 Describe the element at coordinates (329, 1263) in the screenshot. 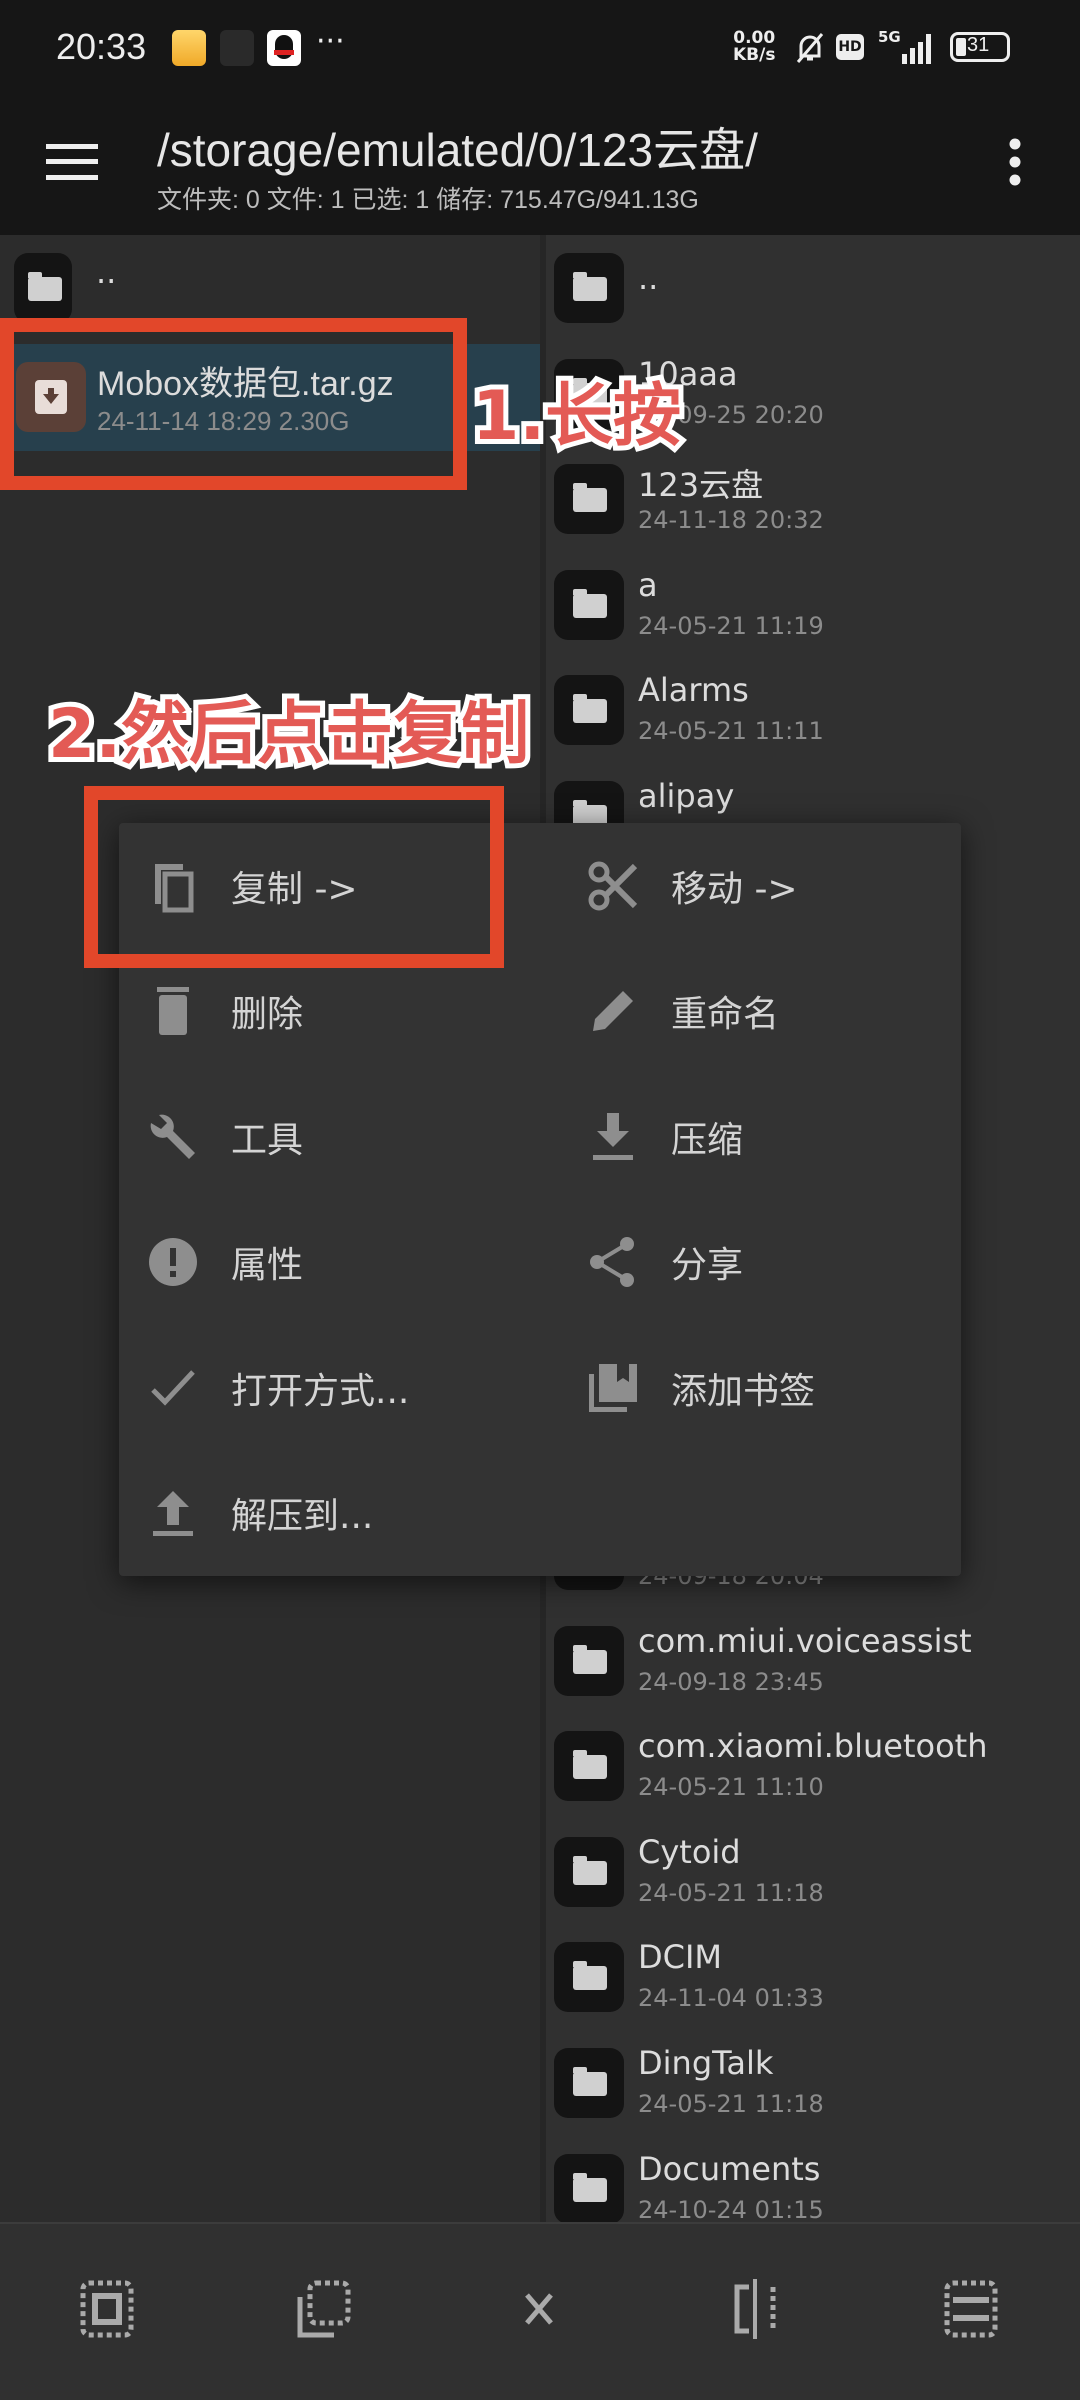

I see `menu-item-info-alert: 属性` at that location.